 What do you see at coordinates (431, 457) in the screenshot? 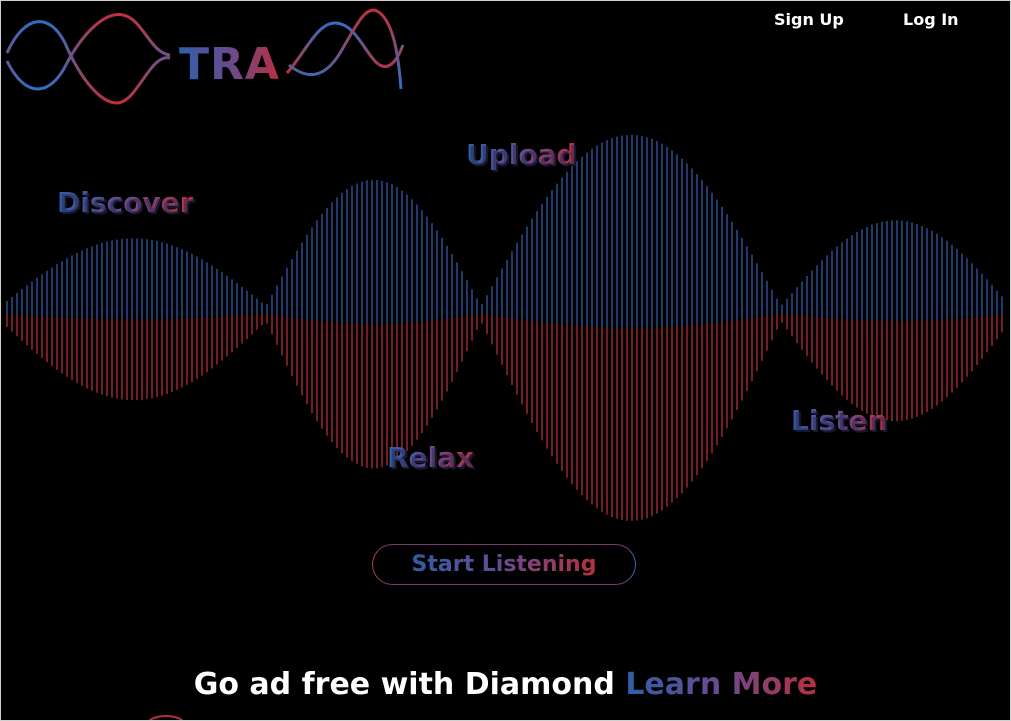
I see `relax-label: Relax` at bounding box center [431, 457].